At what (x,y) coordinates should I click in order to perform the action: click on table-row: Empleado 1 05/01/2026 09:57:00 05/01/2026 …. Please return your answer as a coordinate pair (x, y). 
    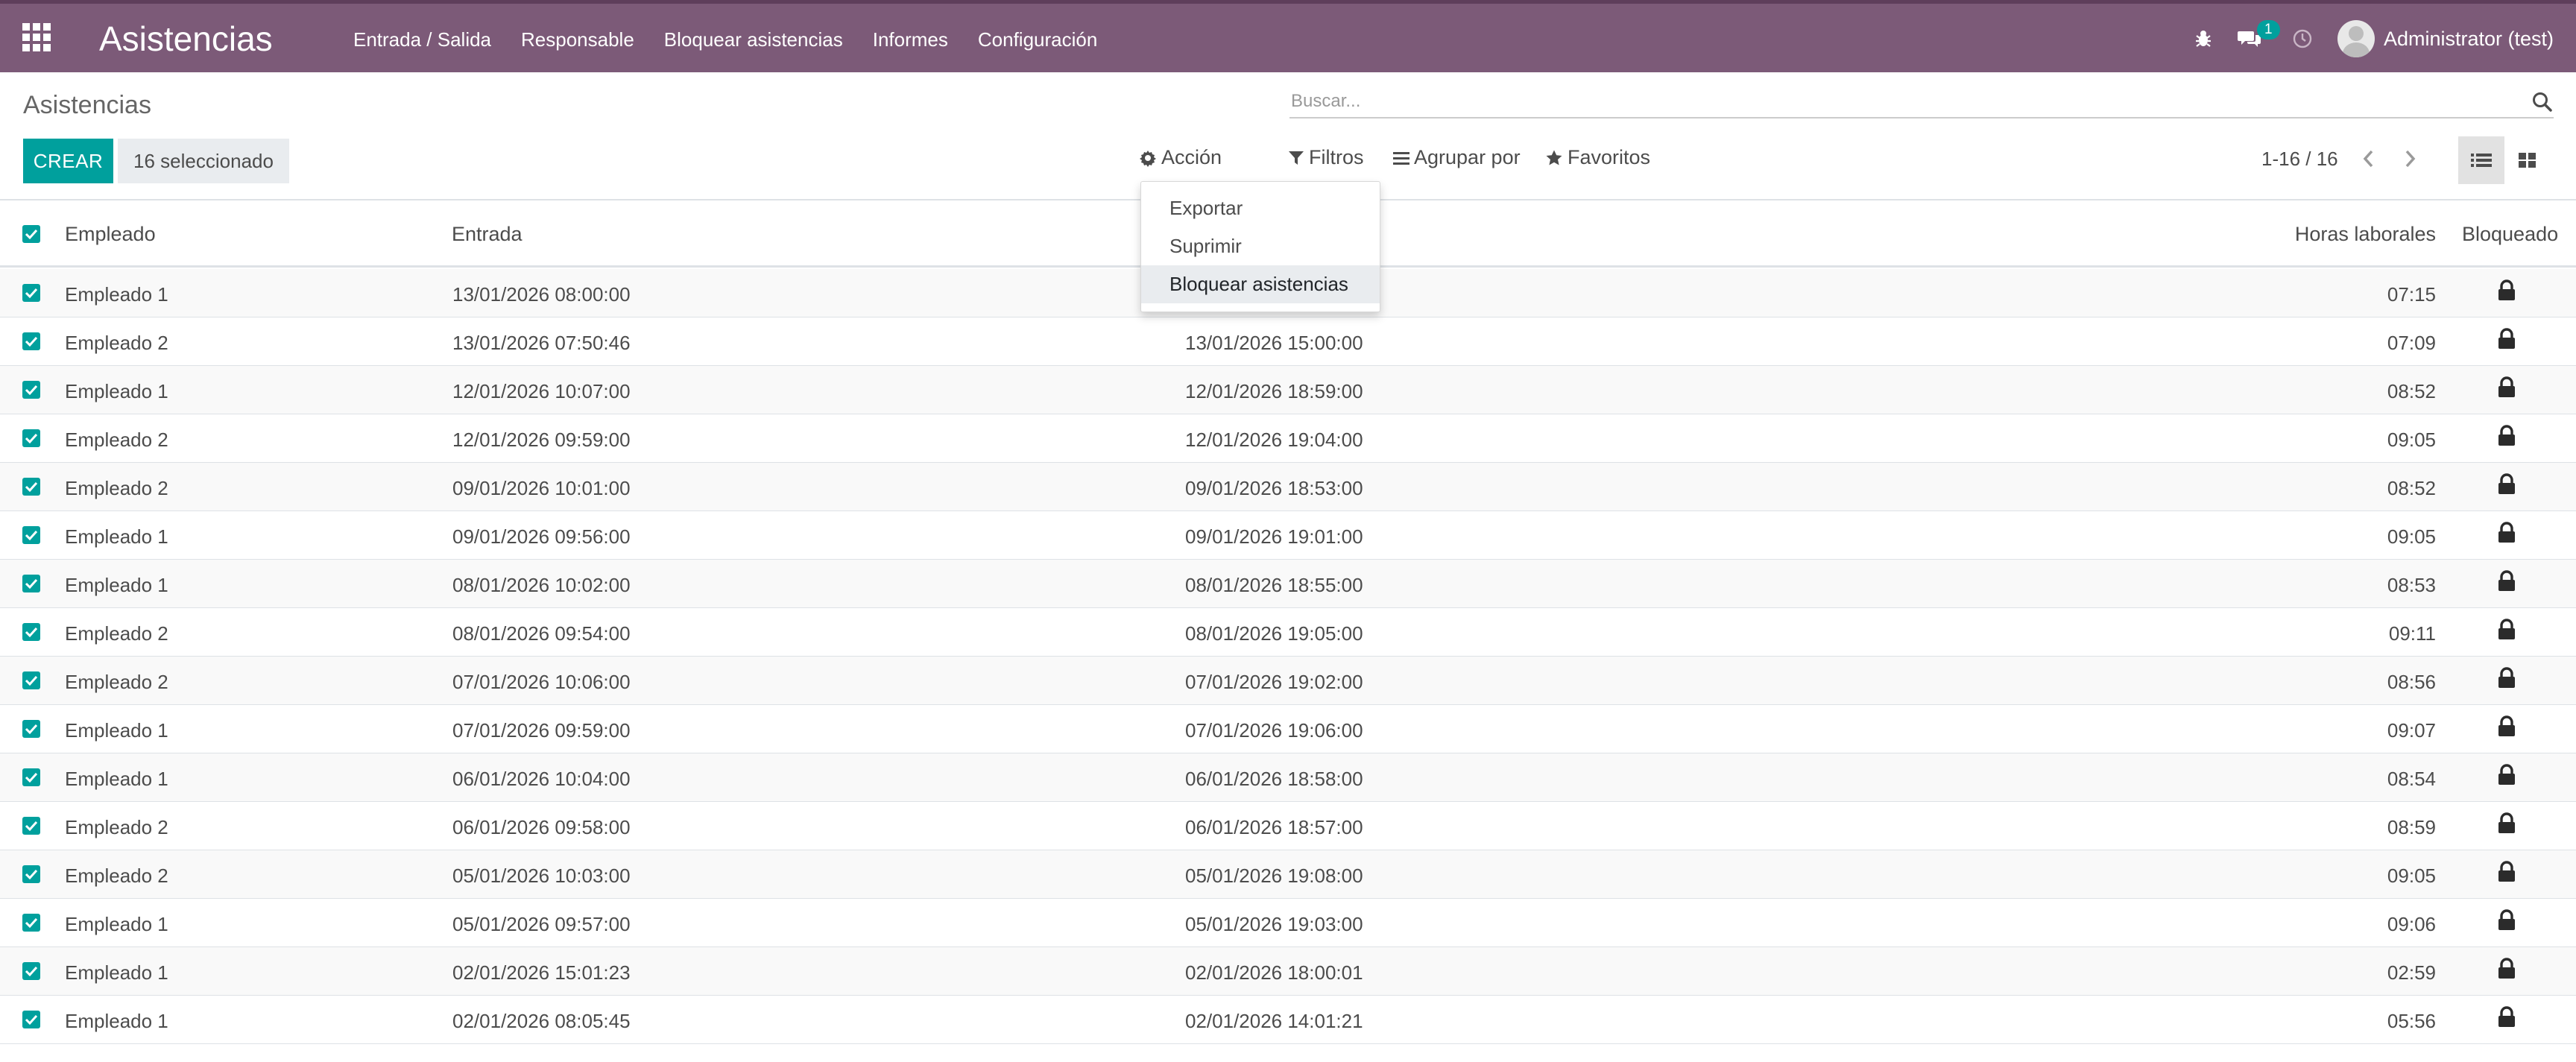
    Looking at the image, I should click on (1288, 923).